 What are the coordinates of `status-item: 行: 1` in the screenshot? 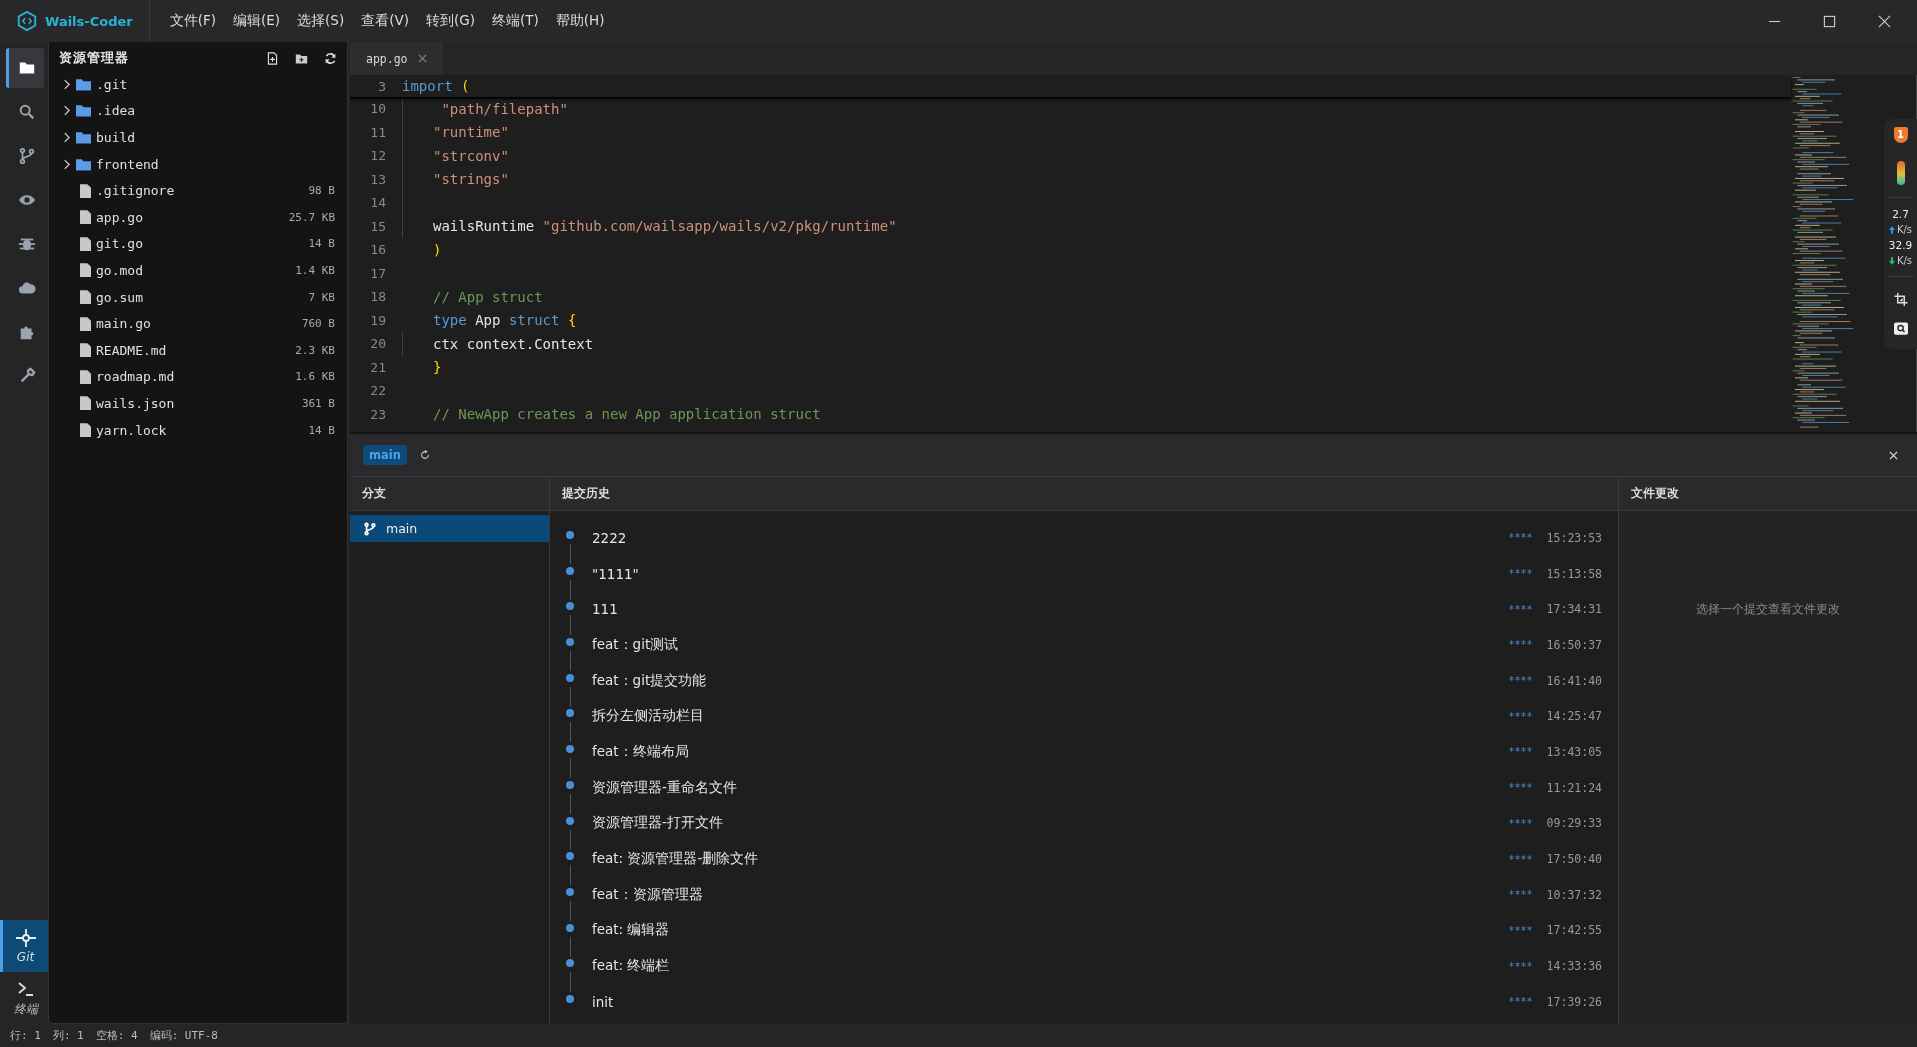 It's located at (25, 1035).